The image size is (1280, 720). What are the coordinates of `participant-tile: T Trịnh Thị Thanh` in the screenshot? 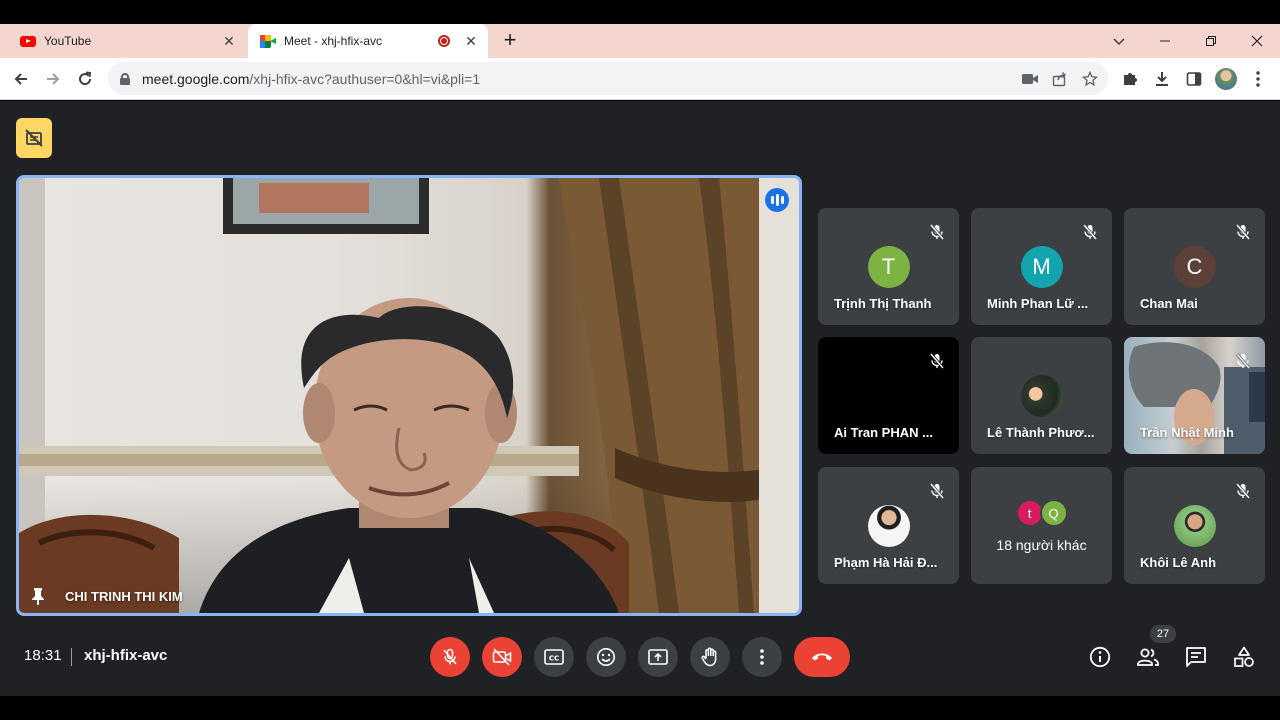 It's located at (888, 266).